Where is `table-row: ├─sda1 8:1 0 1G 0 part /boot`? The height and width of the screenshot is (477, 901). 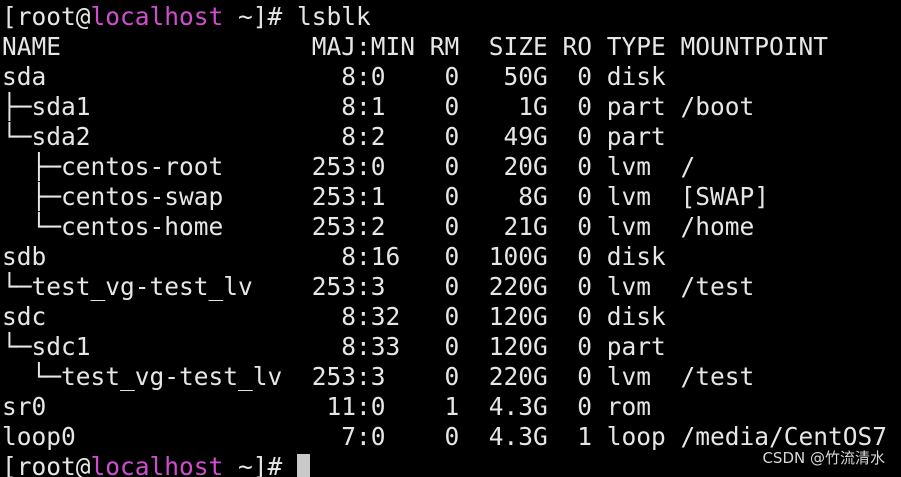
table-row: ├─sda1 8:1 0 1G 0 part /boot is located at coordinates (378, 106).